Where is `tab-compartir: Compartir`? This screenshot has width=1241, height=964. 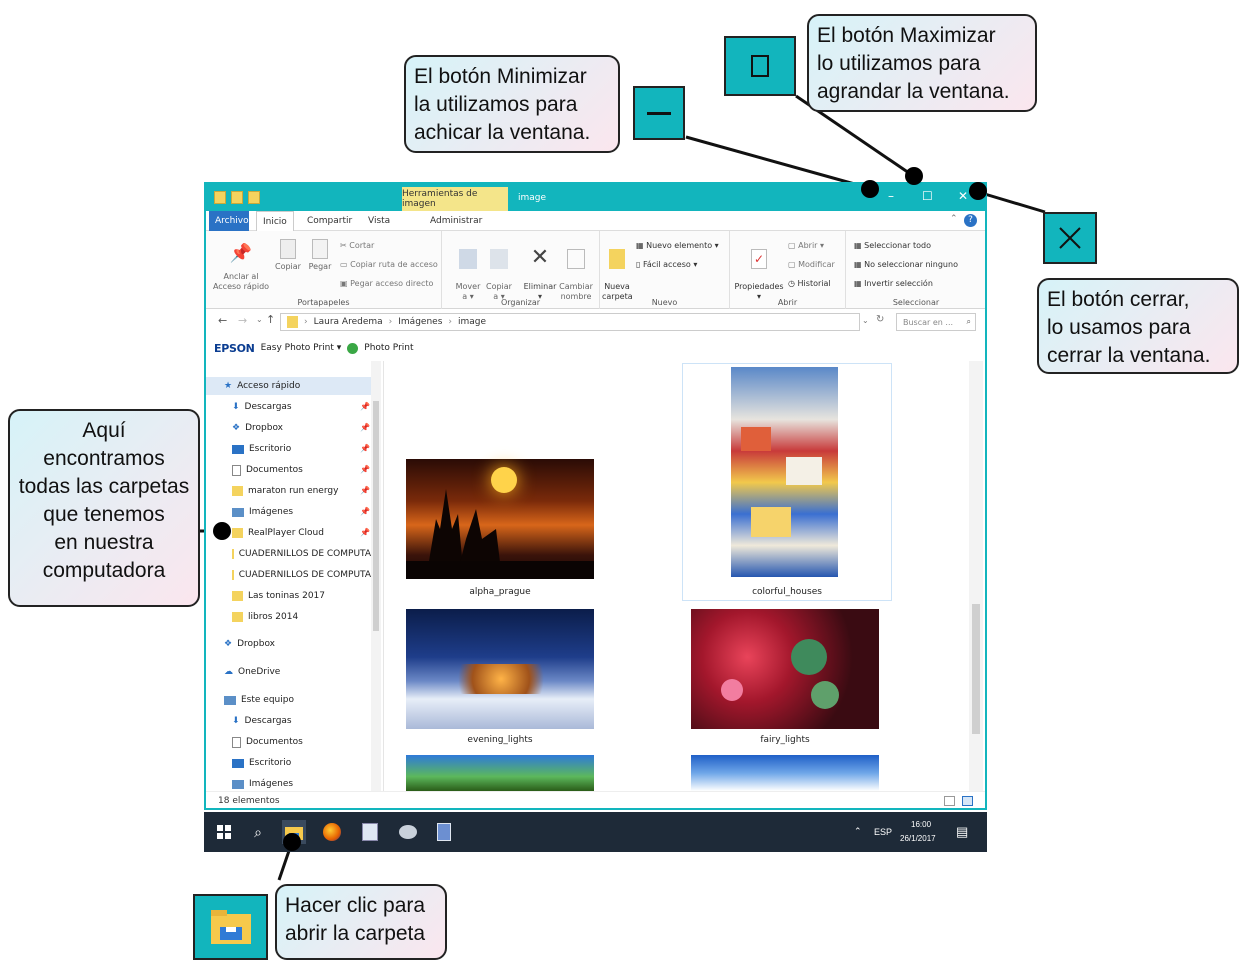 tab-compartir: Compartir is located at coordinates (329, 221).